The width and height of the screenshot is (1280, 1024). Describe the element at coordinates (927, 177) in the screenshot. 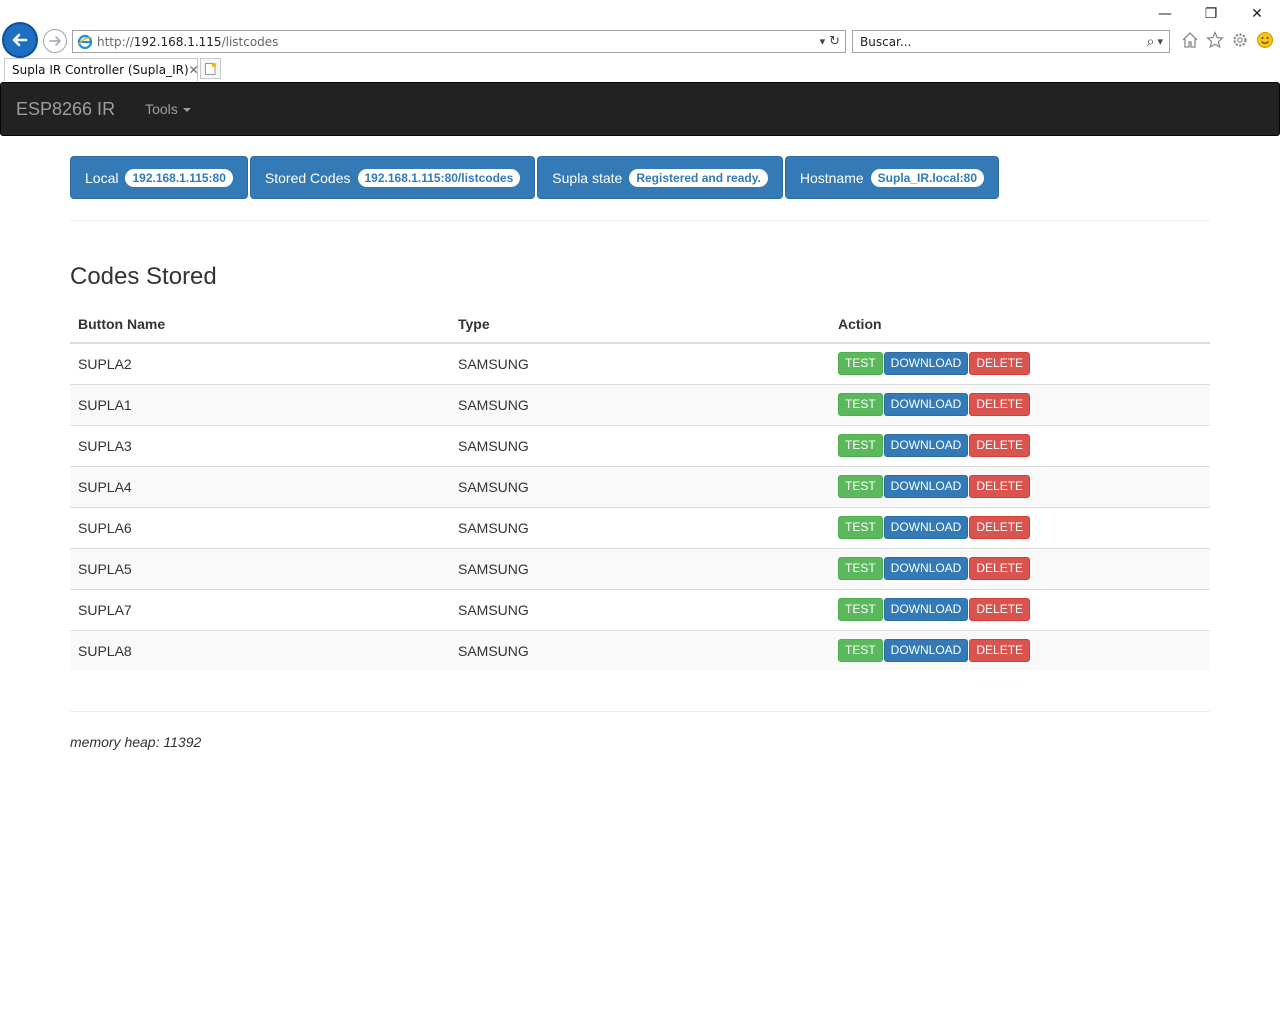

I see `status-badge: Supla_IR.local:80` at that location.